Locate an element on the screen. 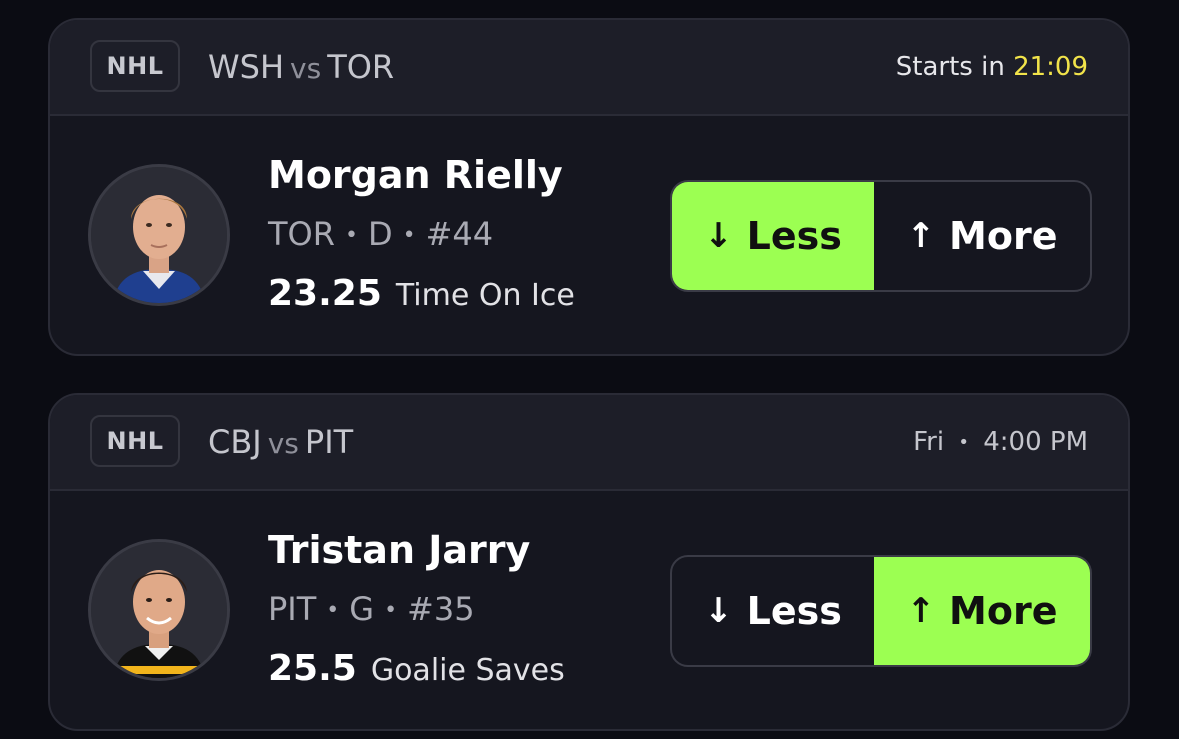 The width and height of the screenshot is (1179, 739). player-number: #35 is located at coordinates (441, 609).